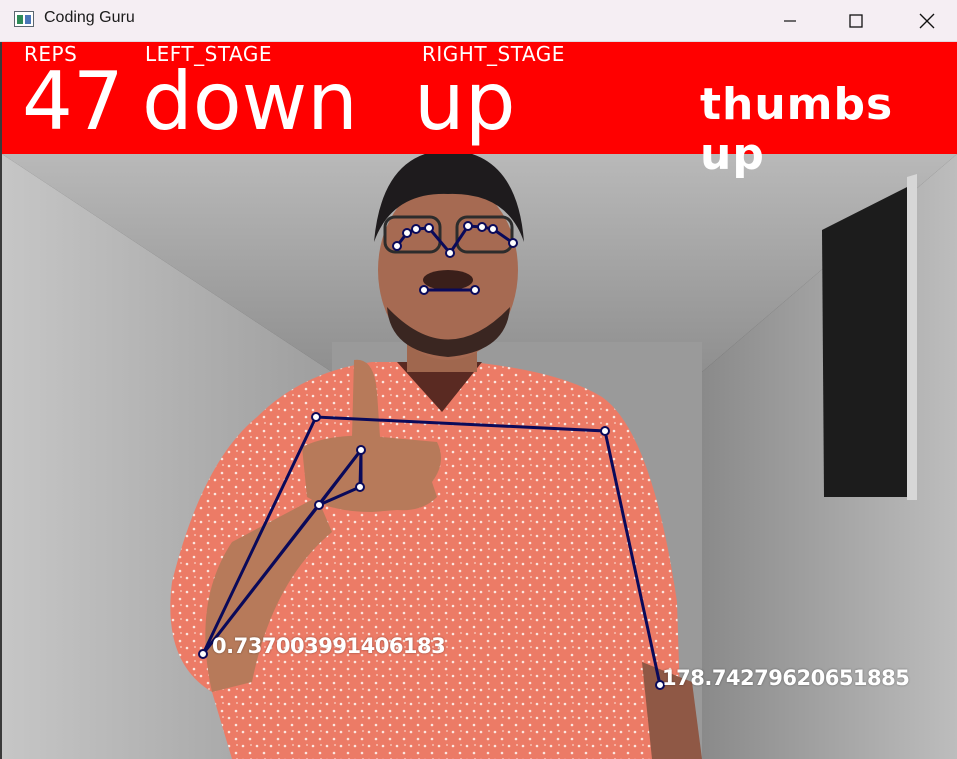 The width and height of the screenshot is (957, 759). What do you see at coordinates (786, 678) in the screenshot?
I see `right-elbow-angle: 178.74279620651885` at bounding box center [786, 678].